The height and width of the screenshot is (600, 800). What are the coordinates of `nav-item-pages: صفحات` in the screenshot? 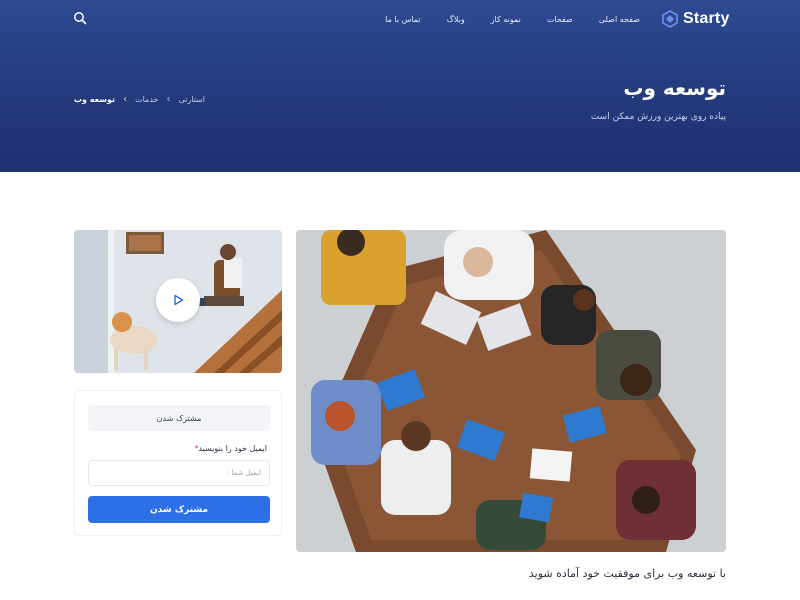 It's located at (560, 19).